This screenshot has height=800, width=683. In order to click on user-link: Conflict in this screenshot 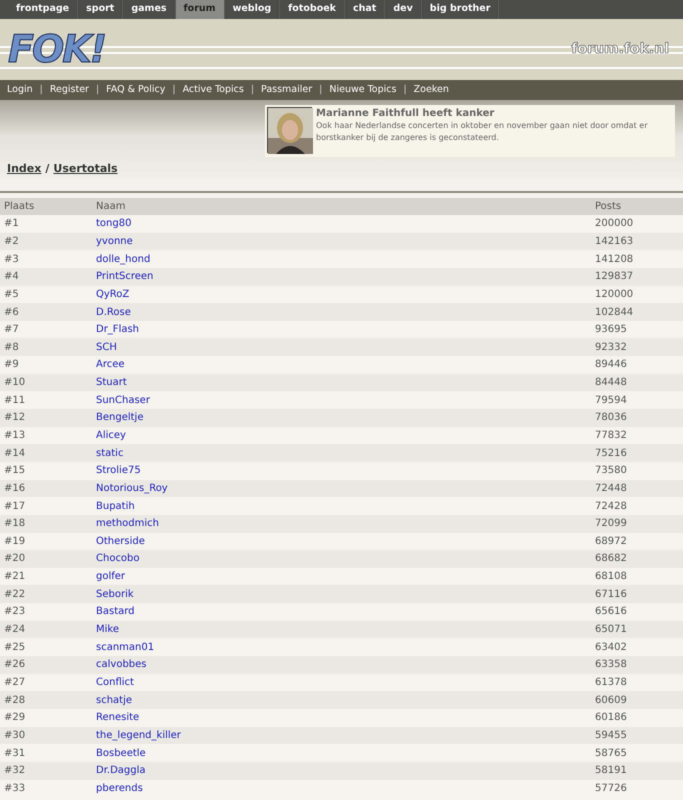, I will do `click(115, 682)`.